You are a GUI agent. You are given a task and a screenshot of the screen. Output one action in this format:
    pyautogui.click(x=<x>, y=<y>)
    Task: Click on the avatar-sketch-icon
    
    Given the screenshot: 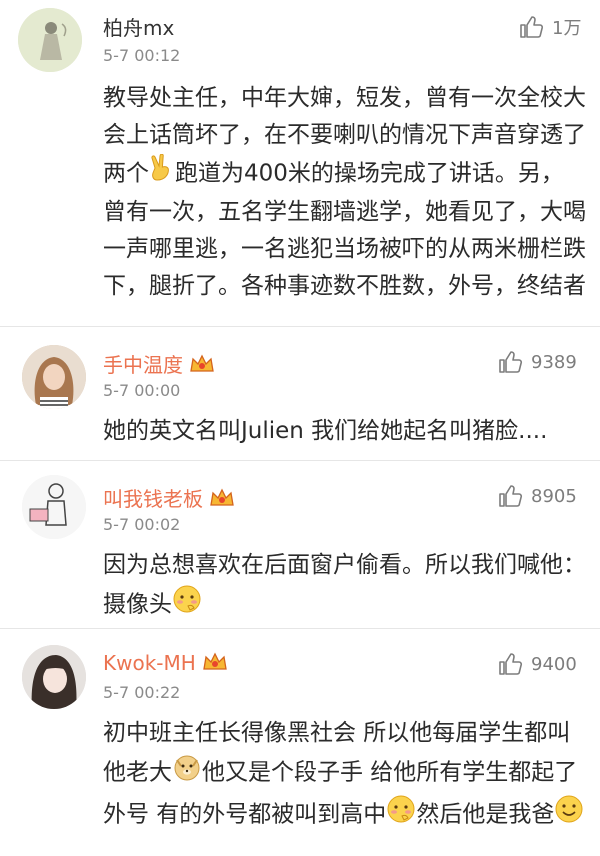 What is the action you would take?
    pyautogui.click(x=54, y=507)
    